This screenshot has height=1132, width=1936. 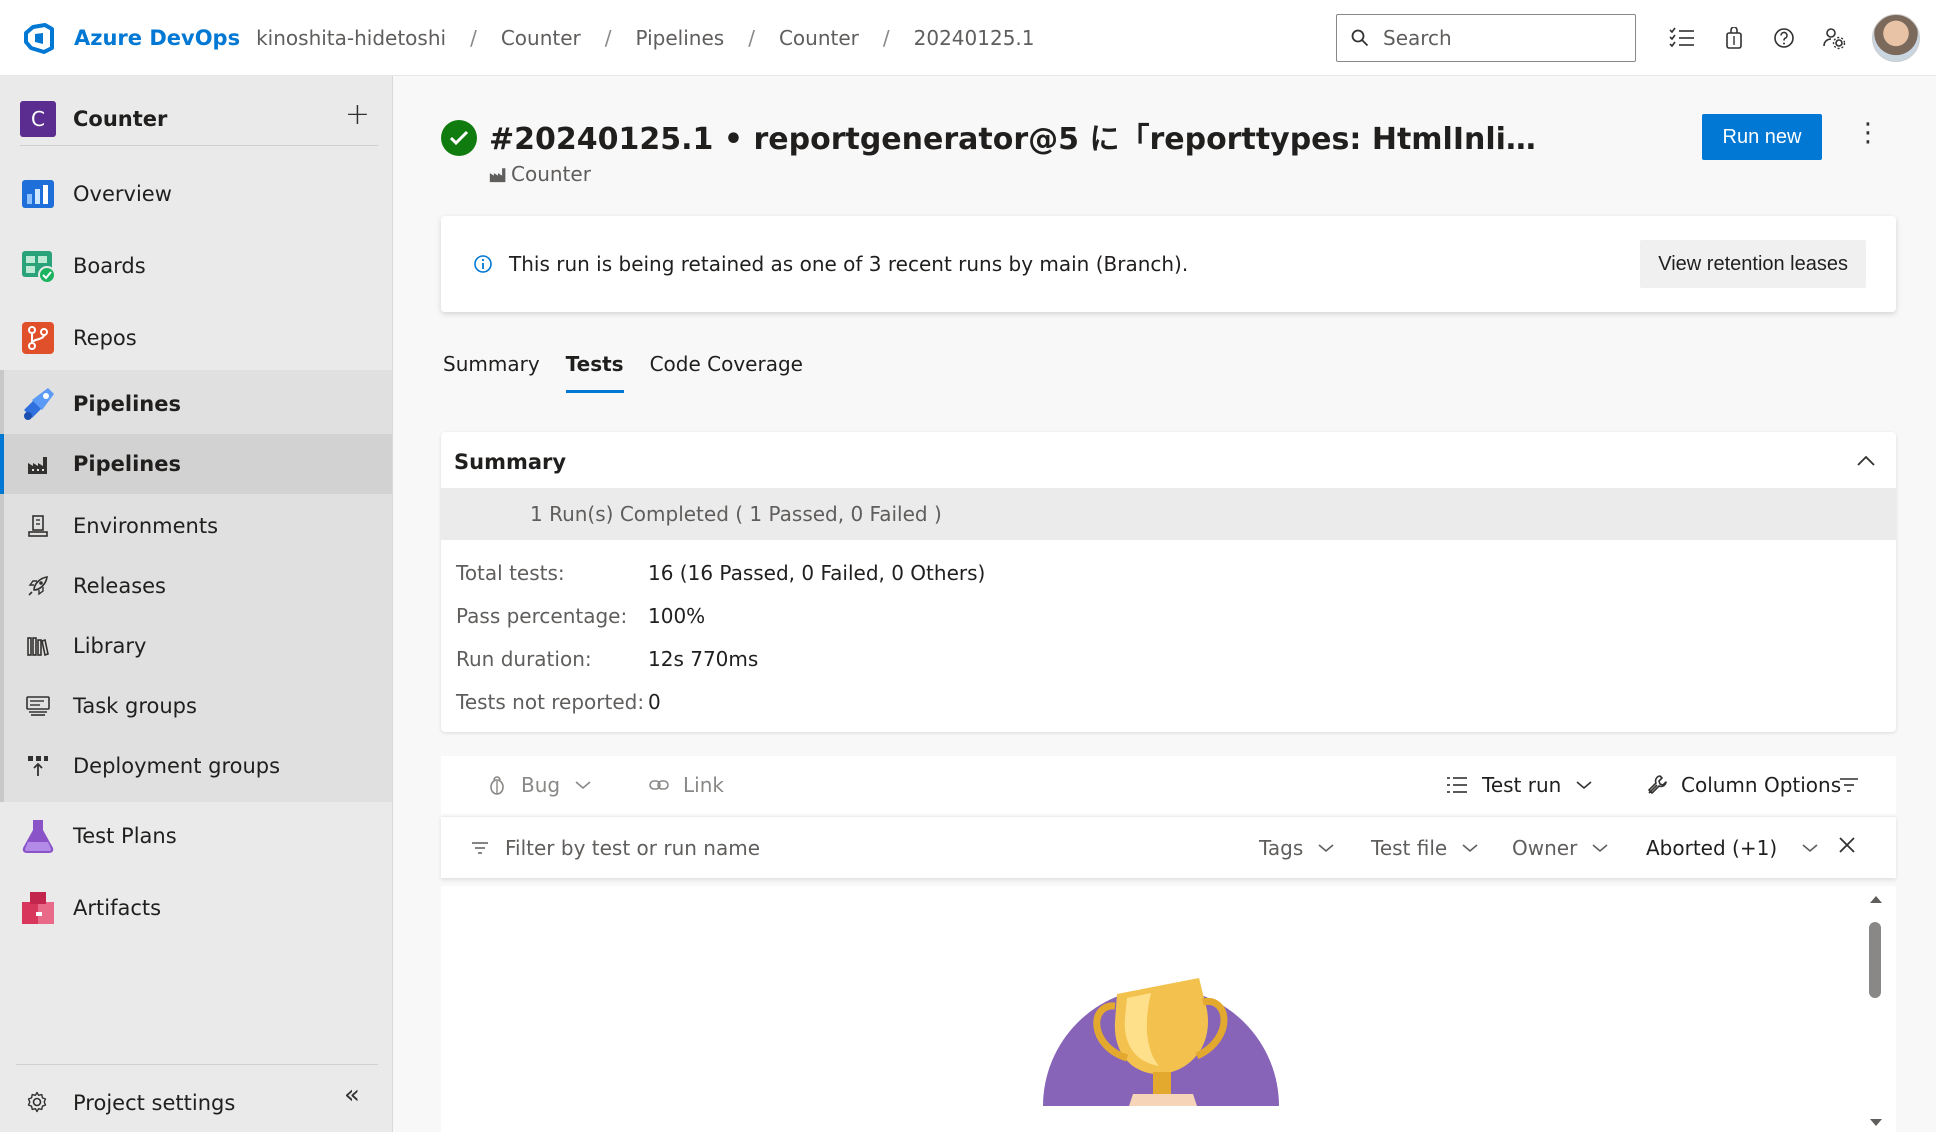 I want to click on view-retention-leases-button: View retention leases, so click(x=1753, y=264).